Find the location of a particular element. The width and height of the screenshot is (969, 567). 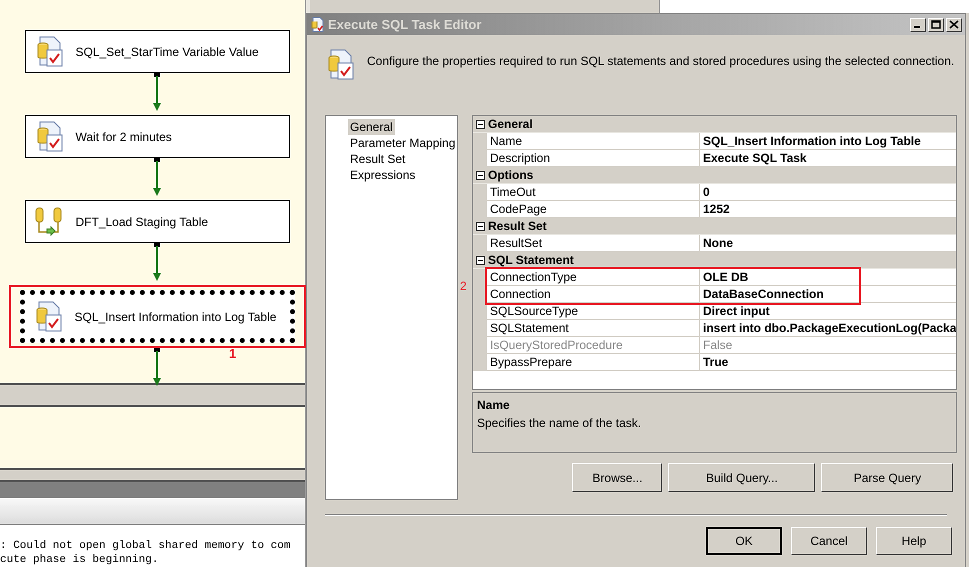

help-text: Specifies the name of the task. is located at coordinates (559, 423).